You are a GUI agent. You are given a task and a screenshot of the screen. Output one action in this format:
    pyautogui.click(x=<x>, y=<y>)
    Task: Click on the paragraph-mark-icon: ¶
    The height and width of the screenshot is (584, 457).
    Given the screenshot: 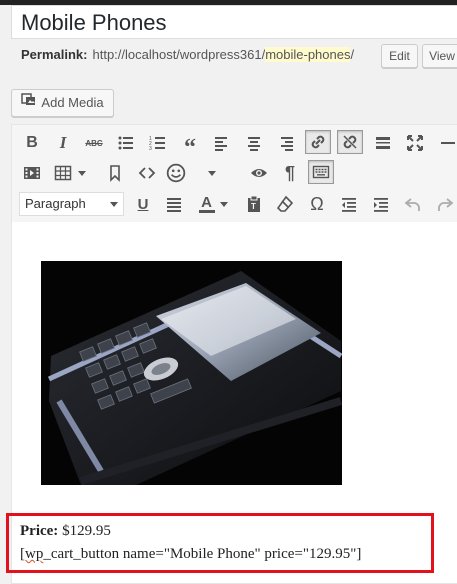 What is the action you would take?
    pyautogui.click(x=290, y=173)
    